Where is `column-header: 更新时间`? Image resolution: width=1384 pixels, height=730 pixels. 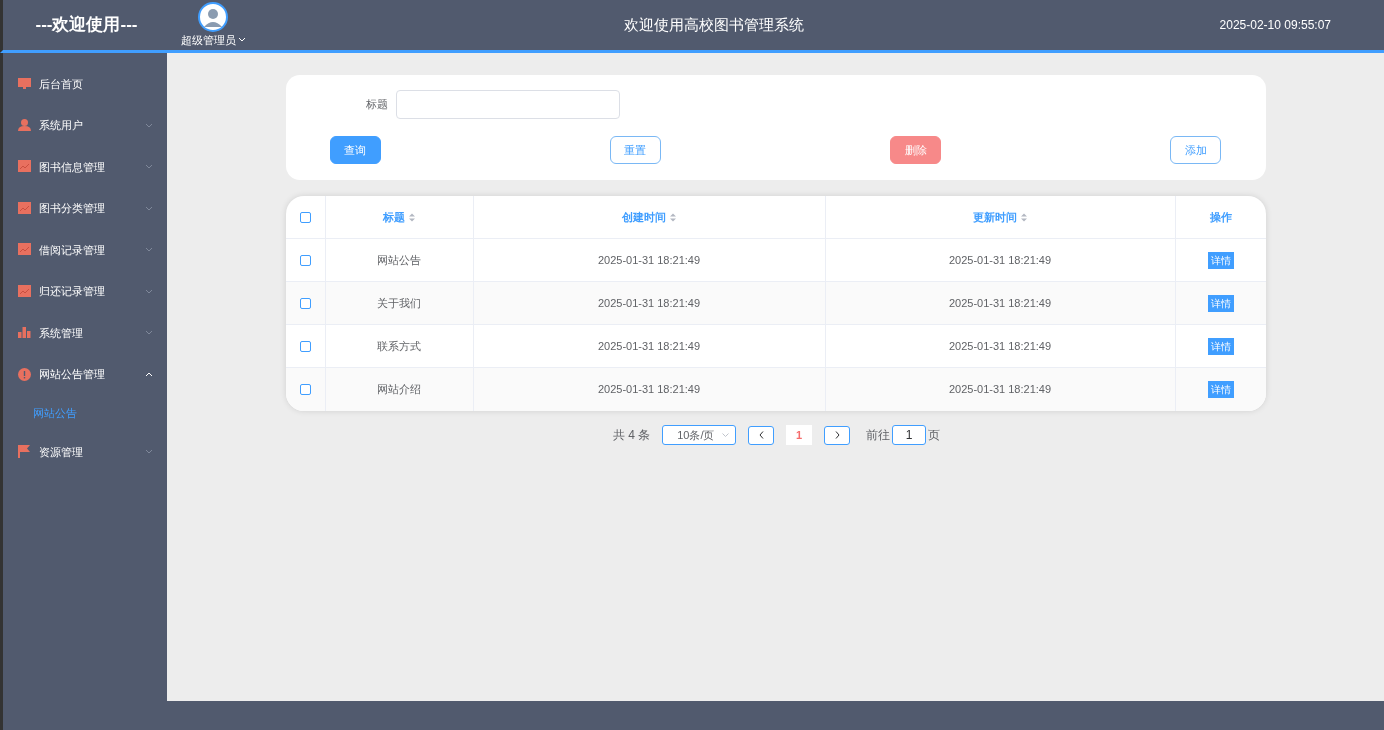
column-header: 更新时间 is located at coordinates (995, 217).